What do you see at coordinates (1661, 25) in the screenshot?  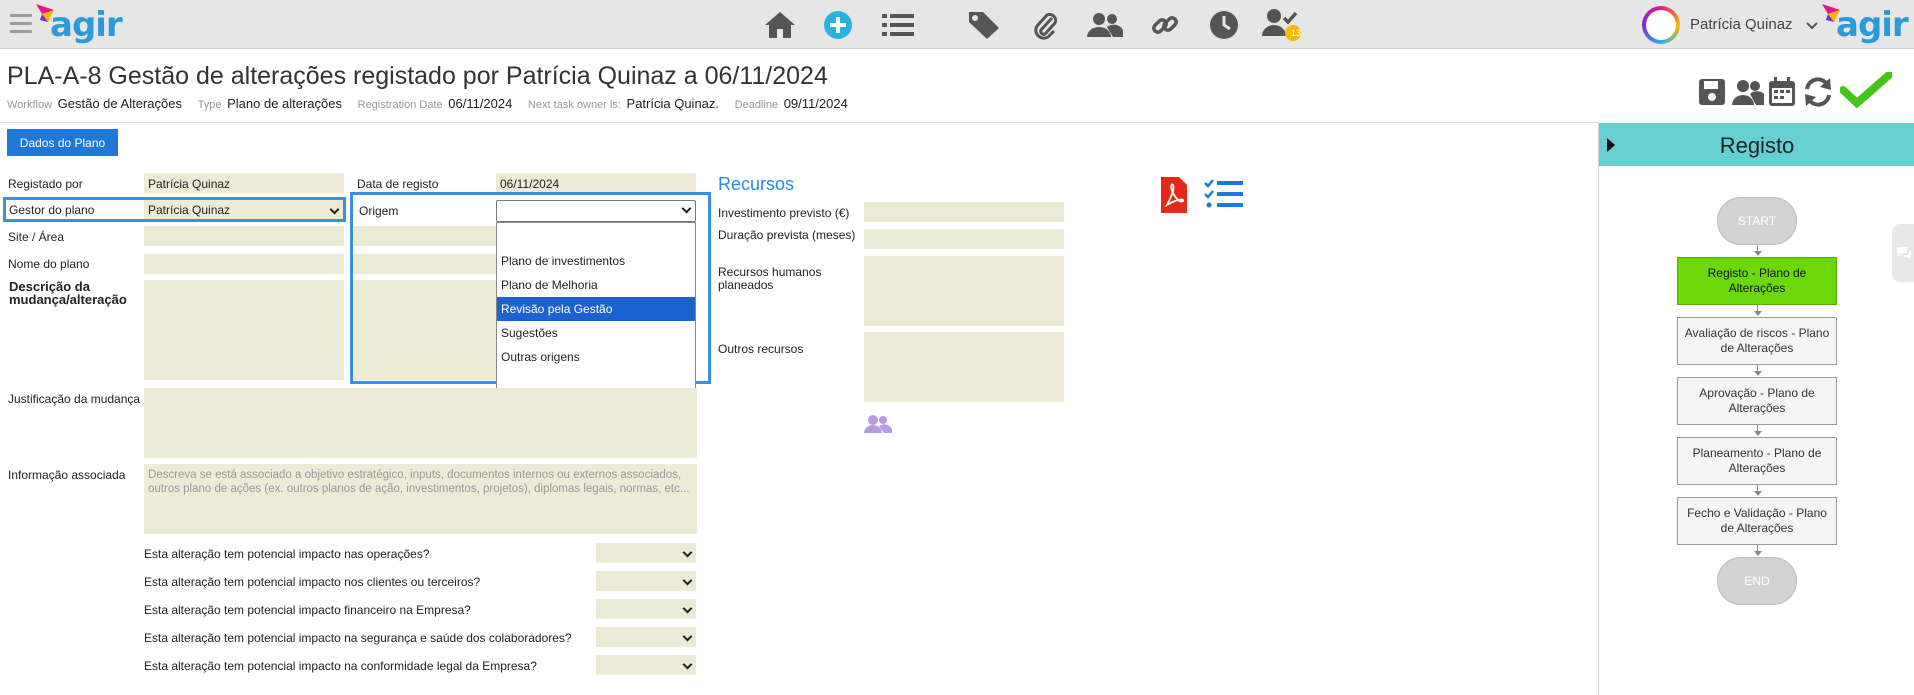 I see `avatar` at bounding box center [1661, 25].